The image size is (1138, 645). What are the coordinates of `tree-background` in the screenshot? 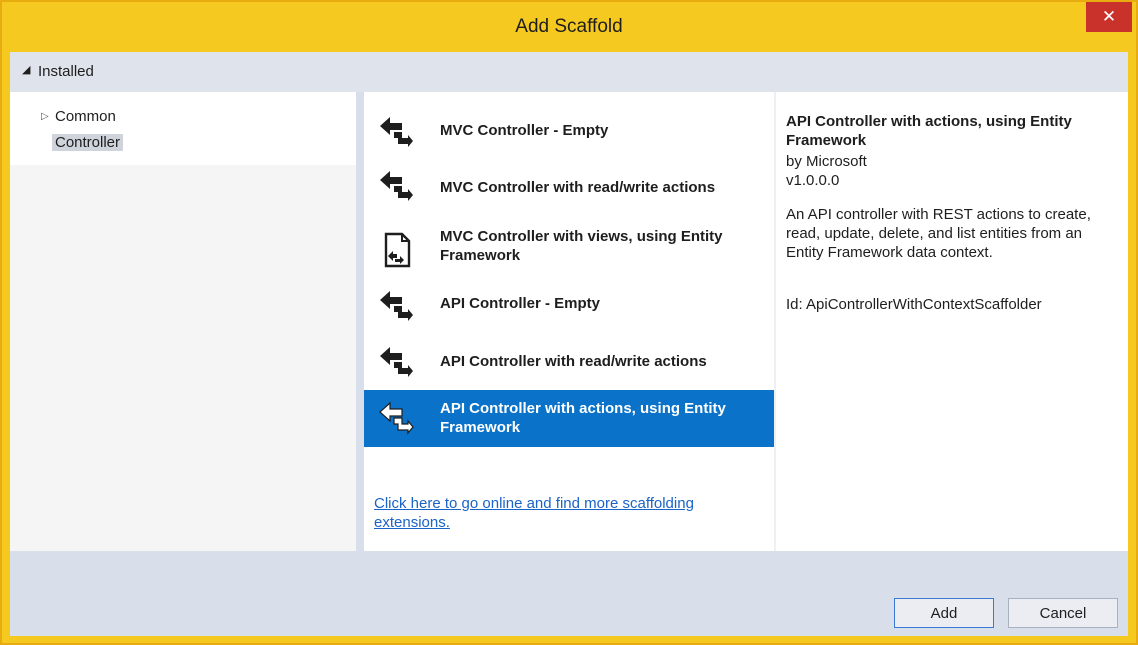 It's located at (183, 128).